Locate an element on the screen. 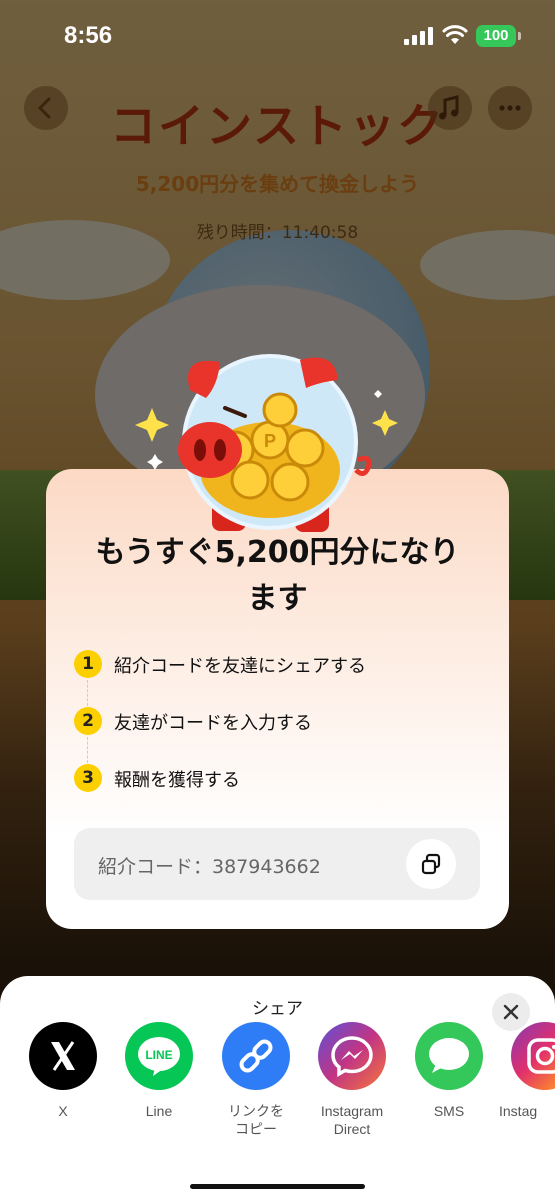  share-label: Instagram Direct is located at coordinates (352, 1120).